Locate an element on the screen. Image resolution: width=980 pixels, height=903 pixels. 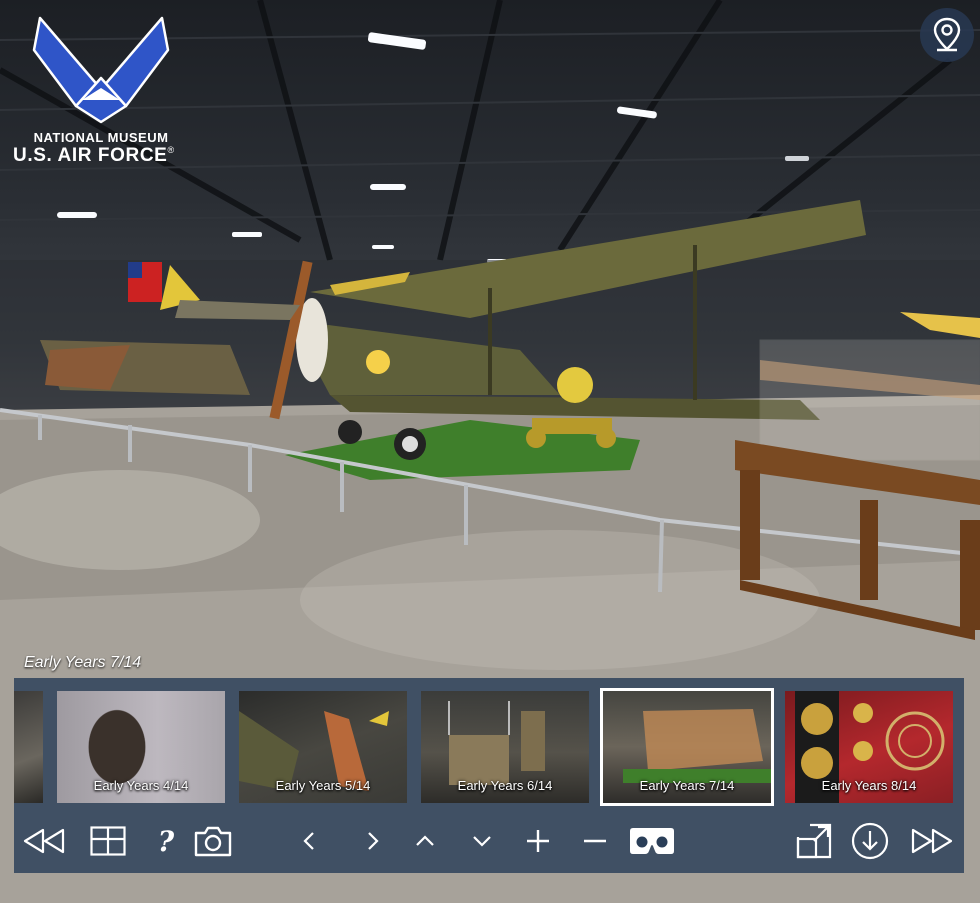
chevron-down-icon is located at coordinates (482, 841).